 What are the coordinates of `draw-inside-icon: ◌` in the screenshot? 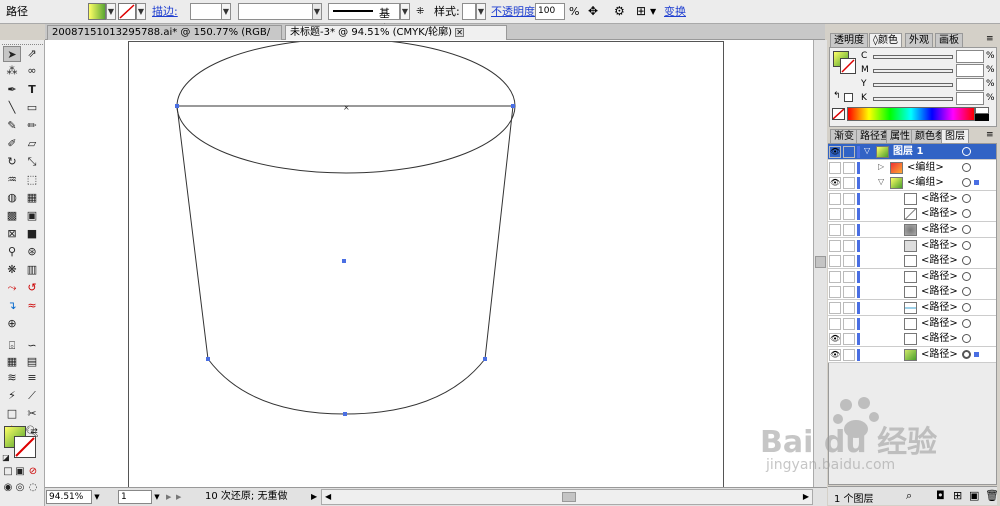 It's located at (33, 488).